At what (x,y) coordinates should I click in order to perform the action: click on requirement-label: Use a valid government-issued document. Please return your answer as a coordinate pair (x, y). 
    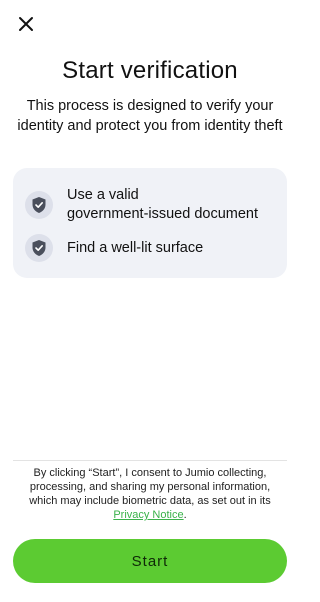
    Looking at the image, I should click on (163, 204).